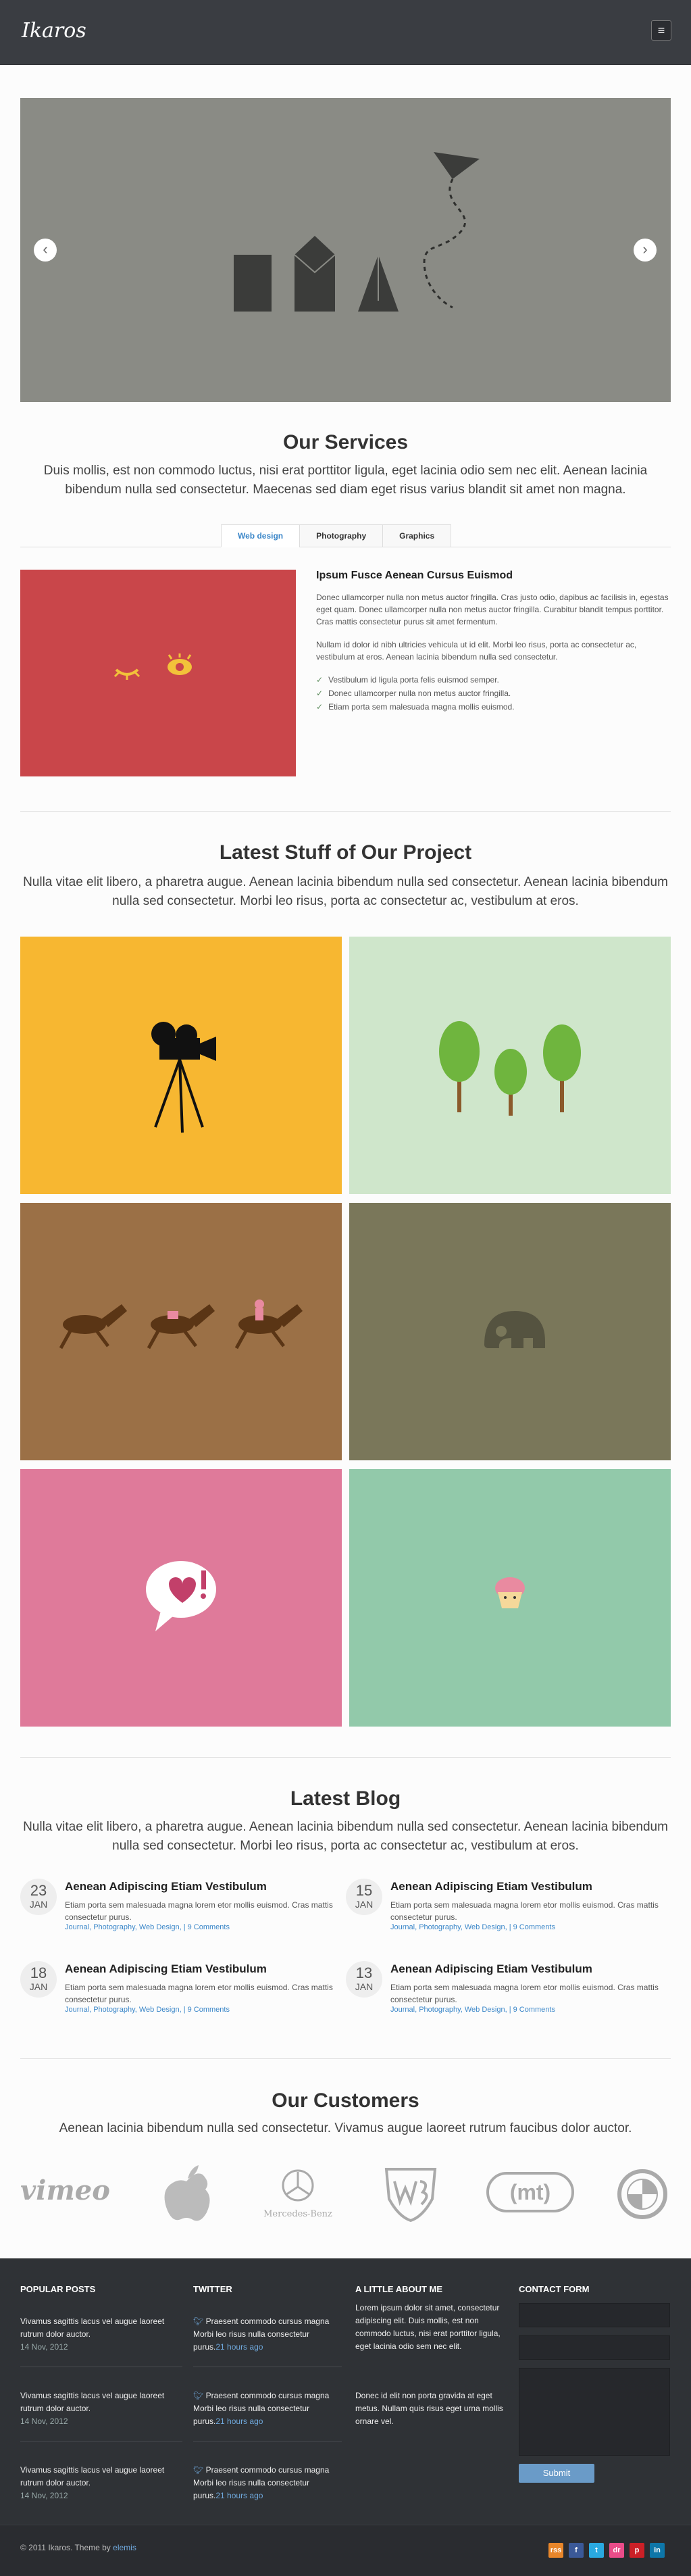 The image size is (691, 2576). Describe the element at coordinates (38, 1980) in the screenshot. I see `date-badge: 18 JAN` at that location.